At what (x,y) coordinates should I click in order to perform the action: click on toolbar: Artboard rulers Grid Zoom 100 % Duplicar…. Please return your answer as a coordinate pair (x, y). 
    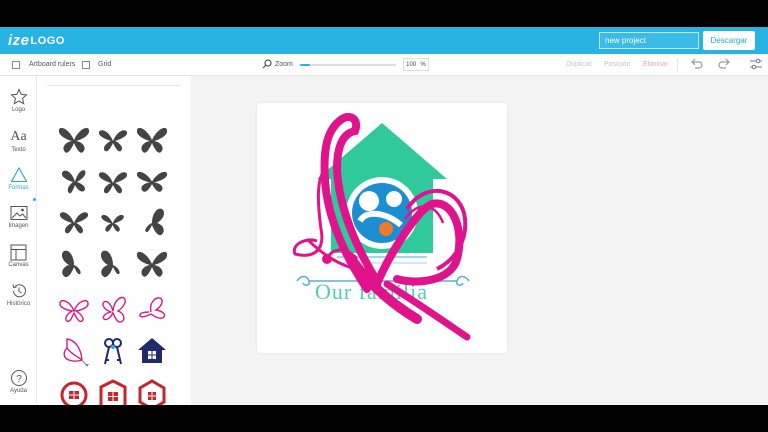
    Looking at the image, I should click on (384, 65).